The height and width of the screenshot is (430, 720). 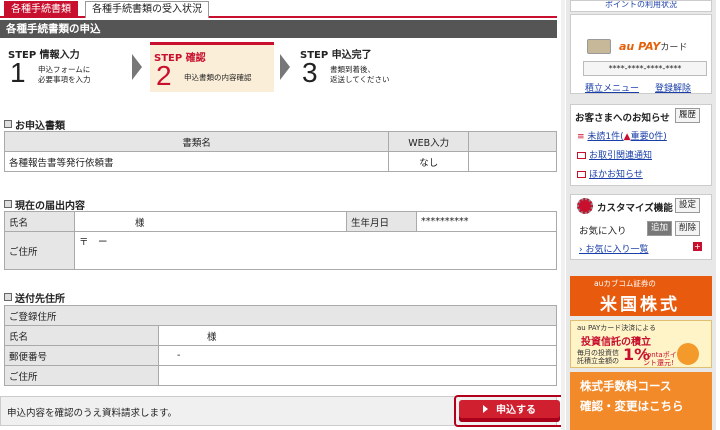 What do you see at coordinates (64, 69) in the screenshot?
I see `step-1-desc-line1: 申込フォームに` at bounding box center [64, 69].